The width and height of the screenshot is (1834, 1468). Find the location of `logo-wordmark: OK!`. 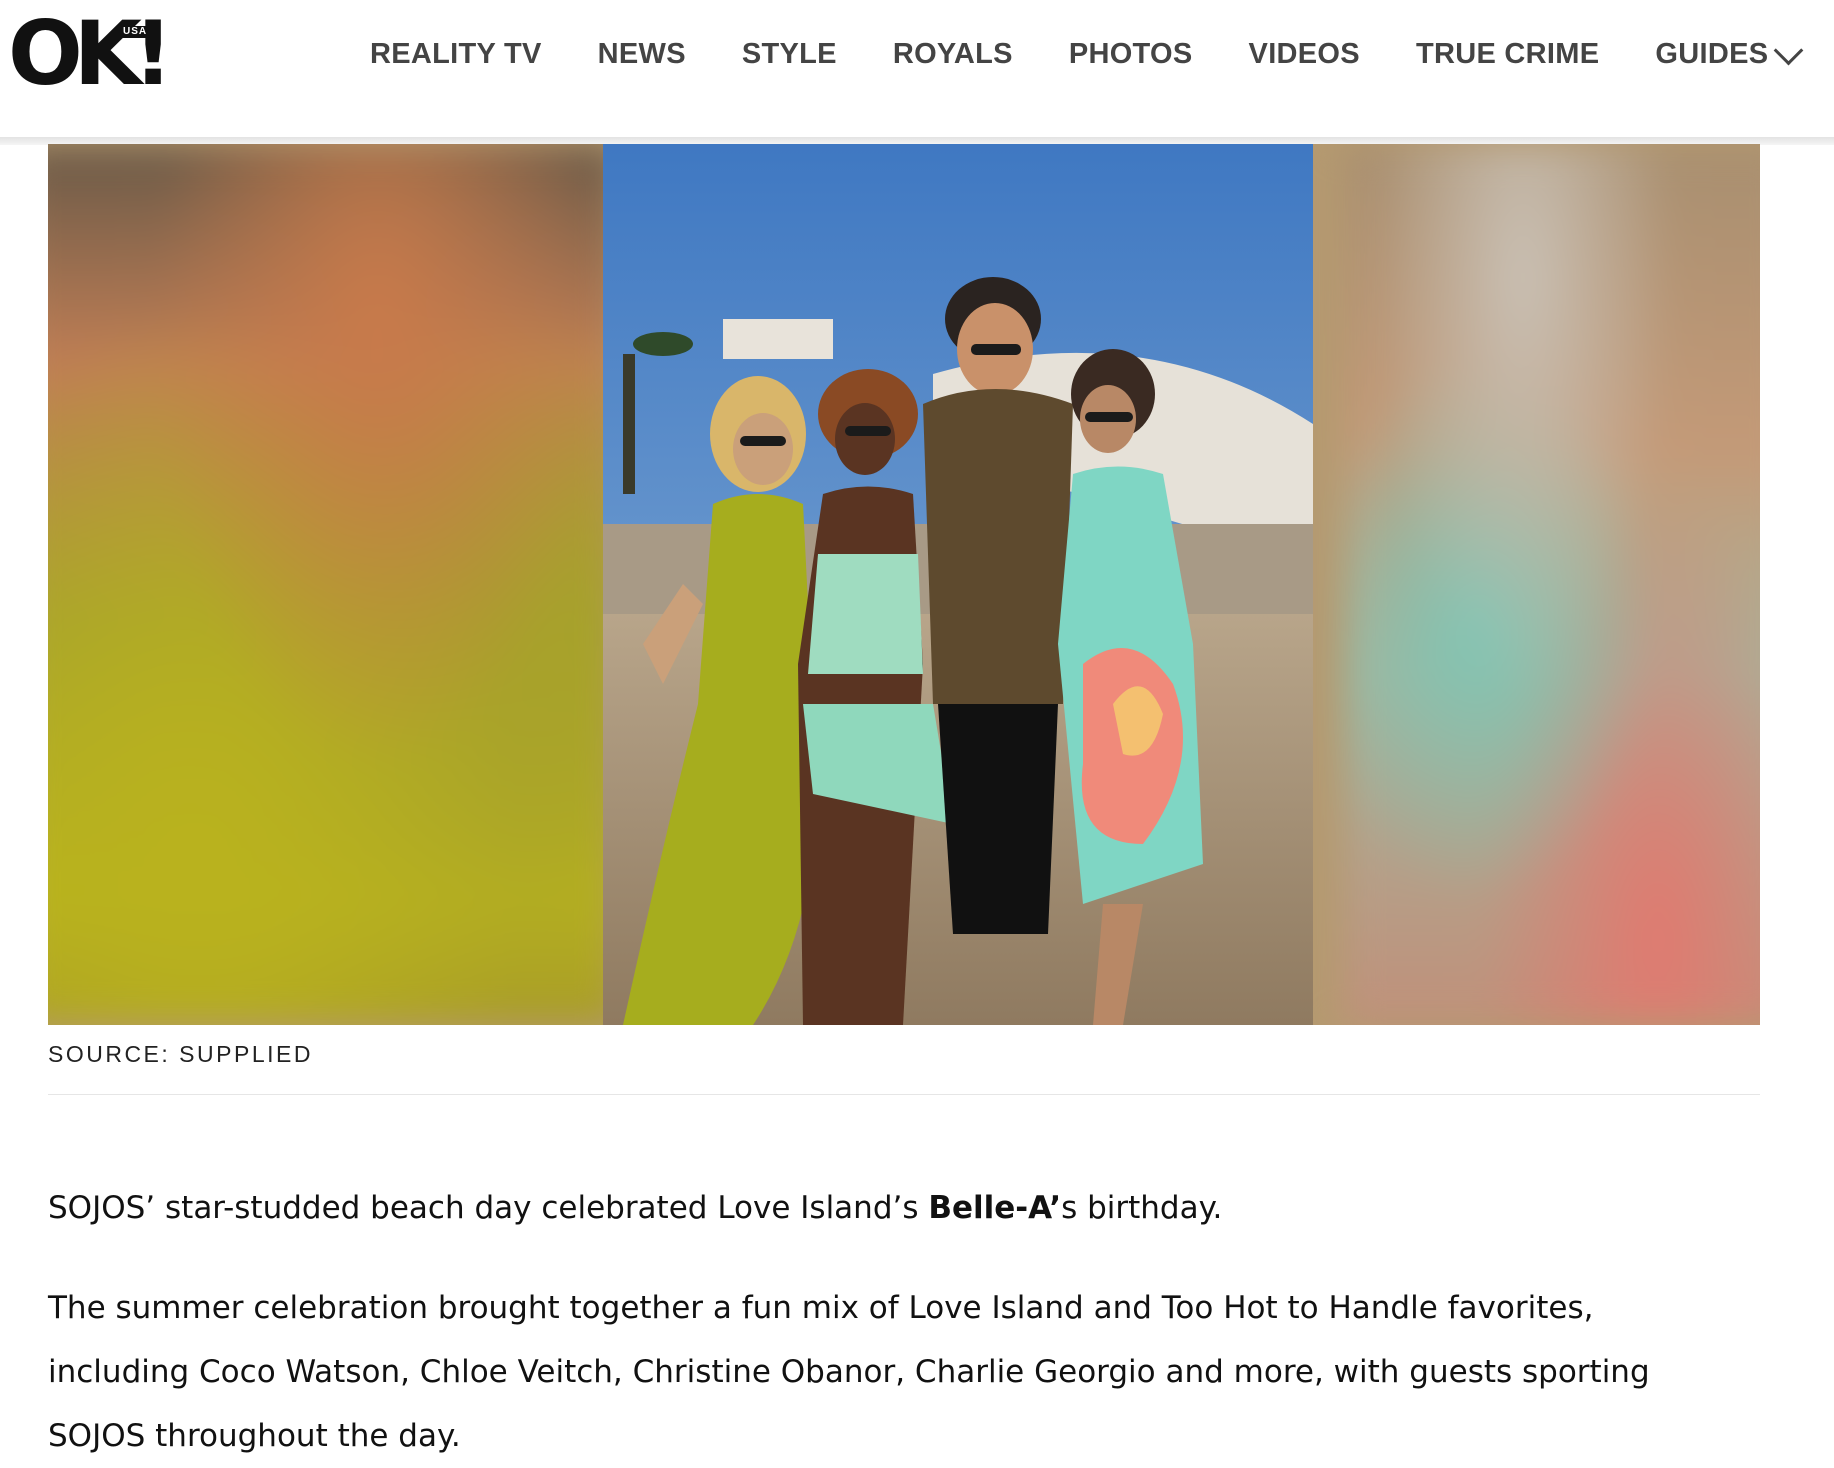

logo-wordmark: OK! is located at coordinates (90, 53).